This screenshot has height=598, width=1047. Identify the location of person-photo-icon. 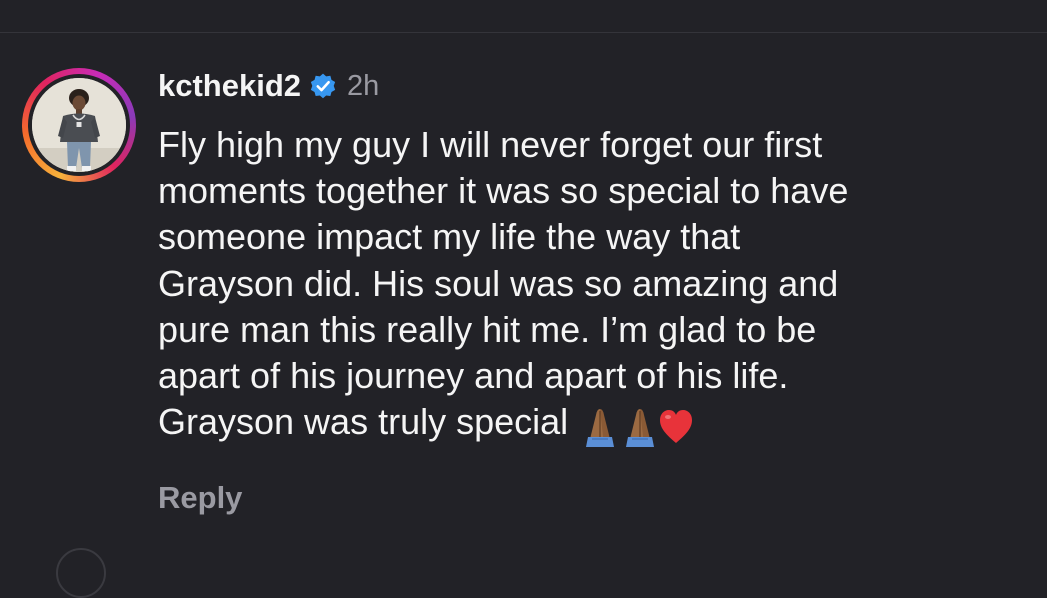
(79, 125).